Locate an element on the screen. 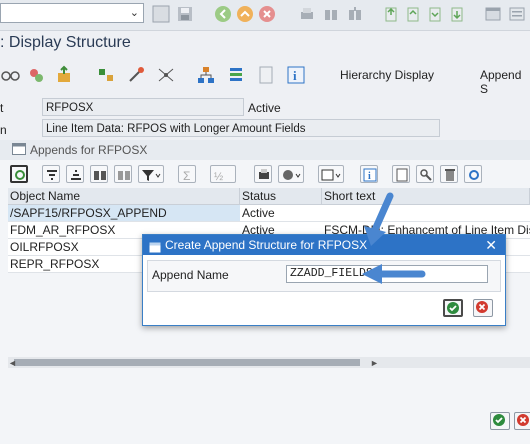 The width and height of the screenshot is (530, 444). dropdown-chevron-icon: ⌄ is located at coordinates (134, 12).